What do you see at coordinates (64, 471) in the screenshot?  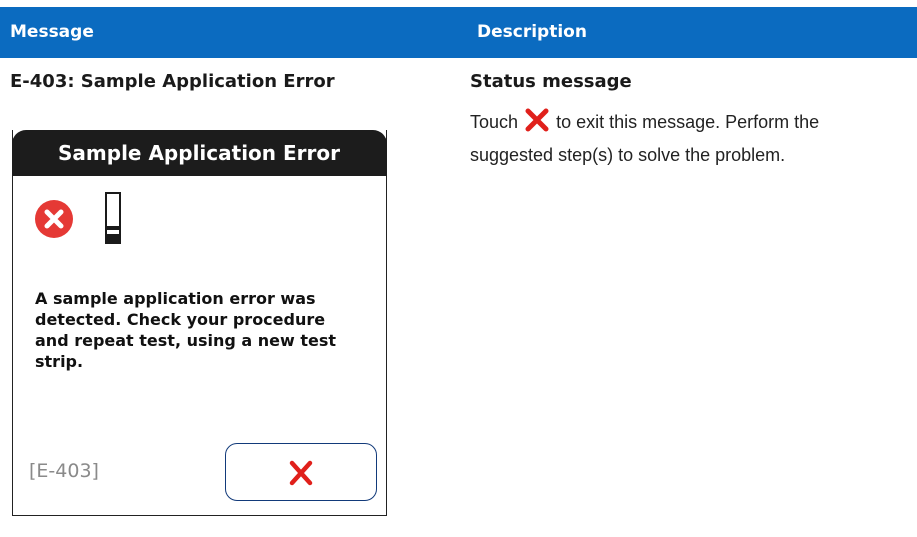 I see `error-code: [E-403]` at bounding box center [64, 471].